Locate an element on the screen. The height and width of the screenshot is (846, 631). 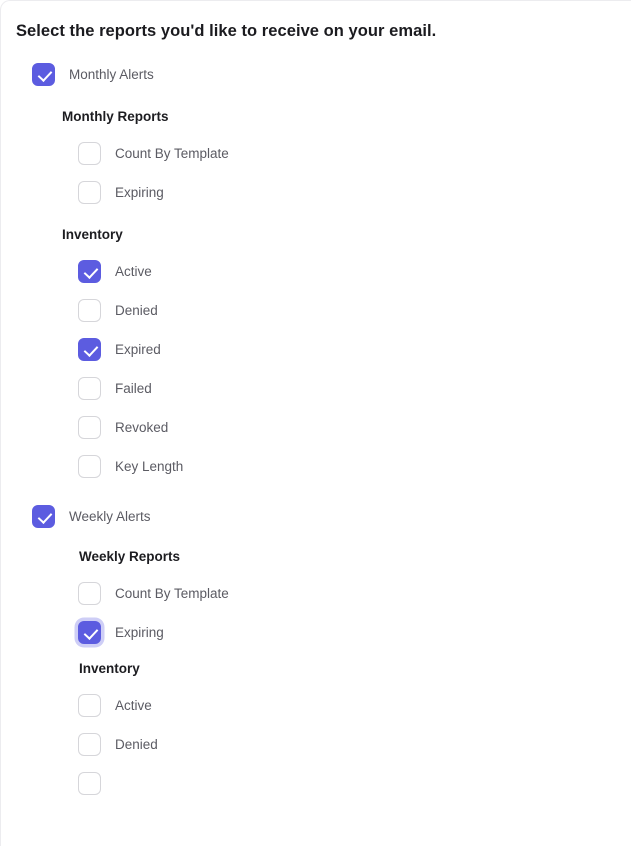
item-row-weekly-denied: Denied is located at coordinates (316, 744).